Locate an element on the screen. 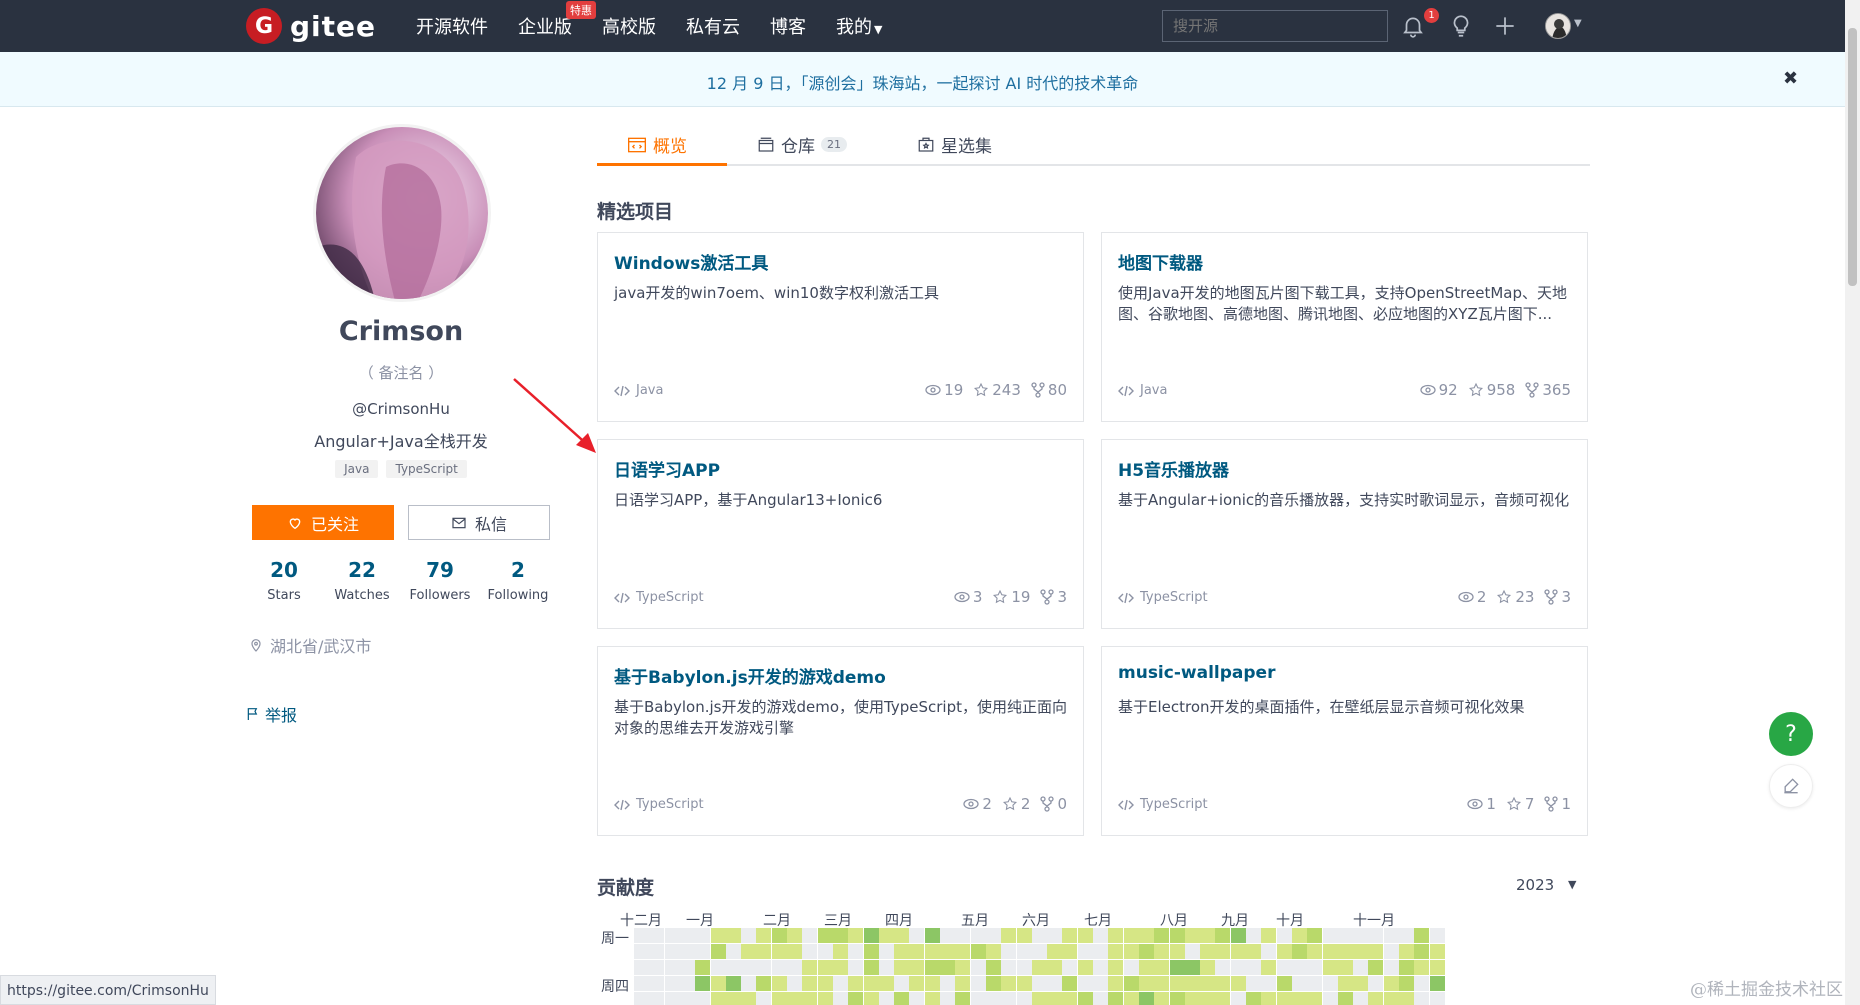 The height and width of the screenshot is (1005, 1860). tab-overview: 概览 is located at coordinates (657, 144).